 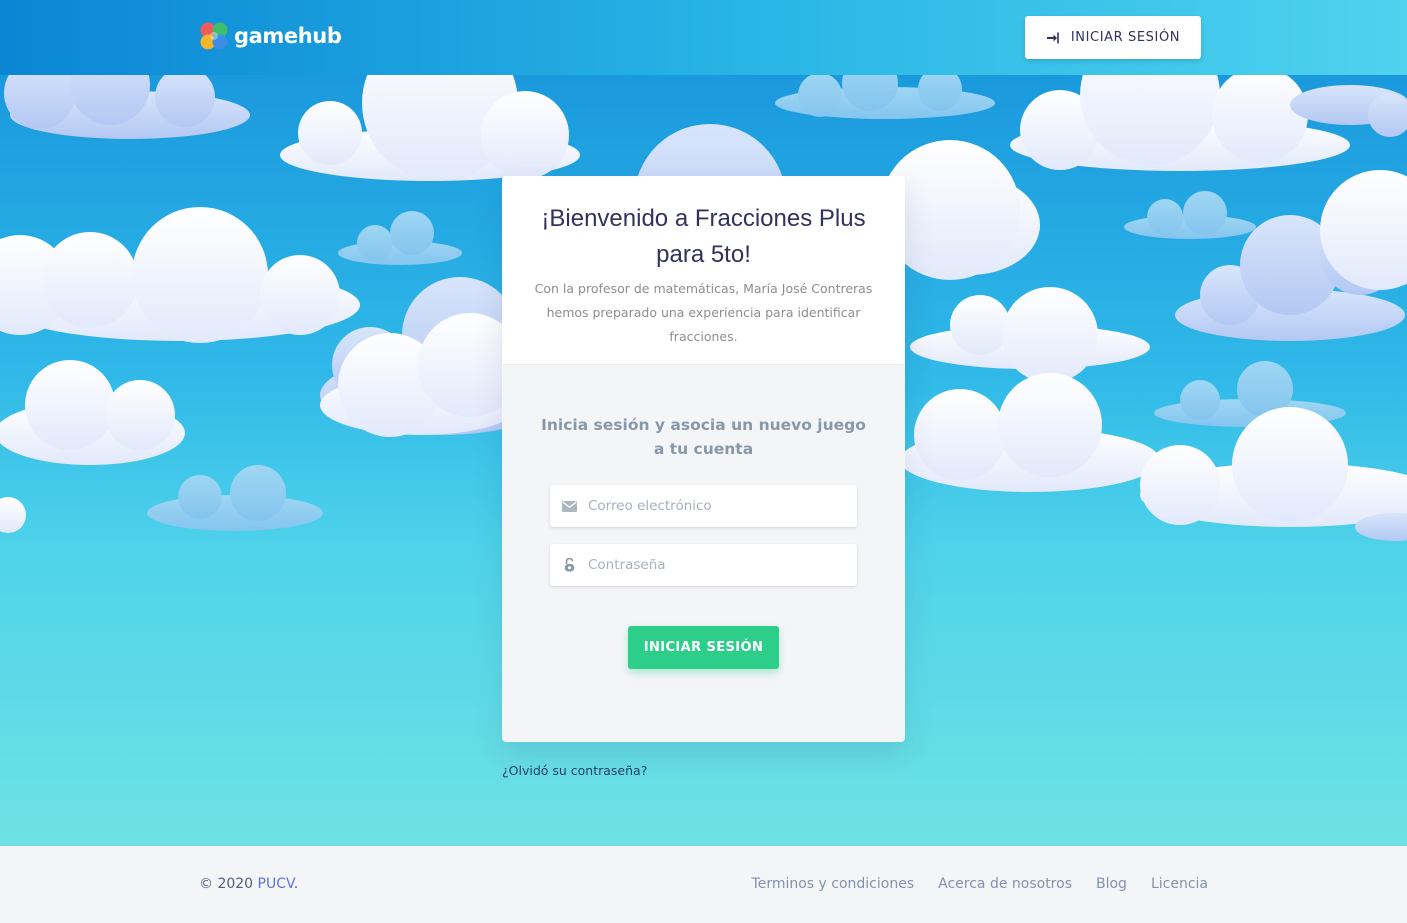 What do you see at coordinates (1179, 884) in the screenshot?
I see `footer-link-license: Licencia` at bounding box center [1179, 884].